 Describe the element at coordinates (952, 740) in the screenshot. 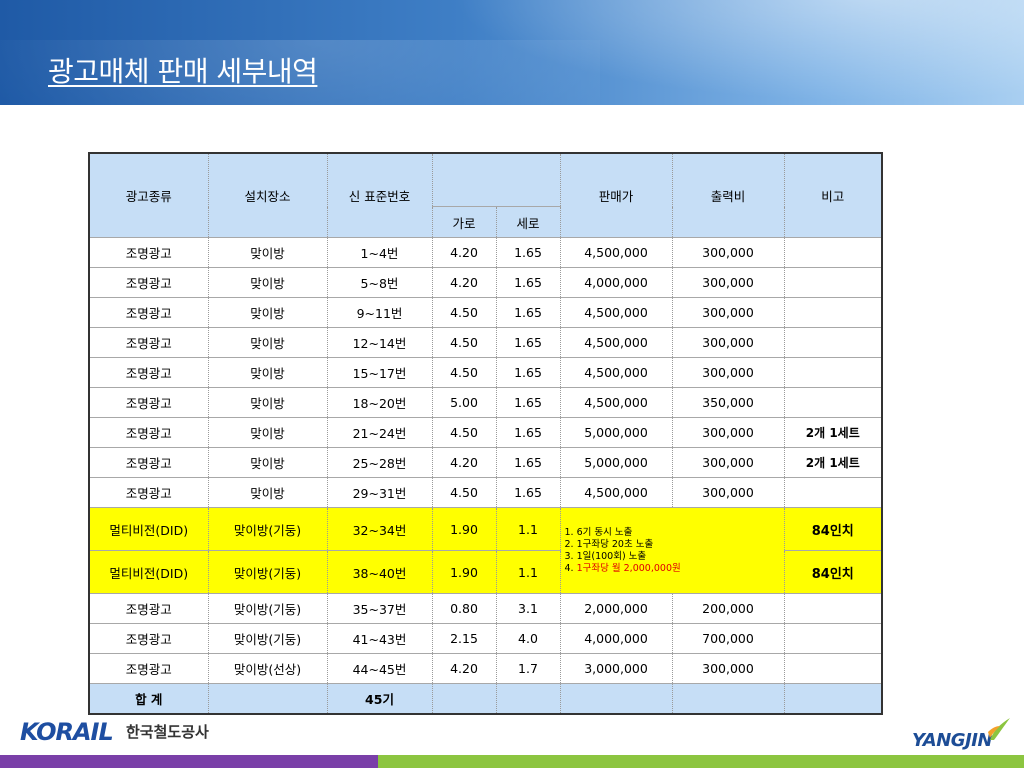

I see `yangjin-logo: YANGJIN` at that location.